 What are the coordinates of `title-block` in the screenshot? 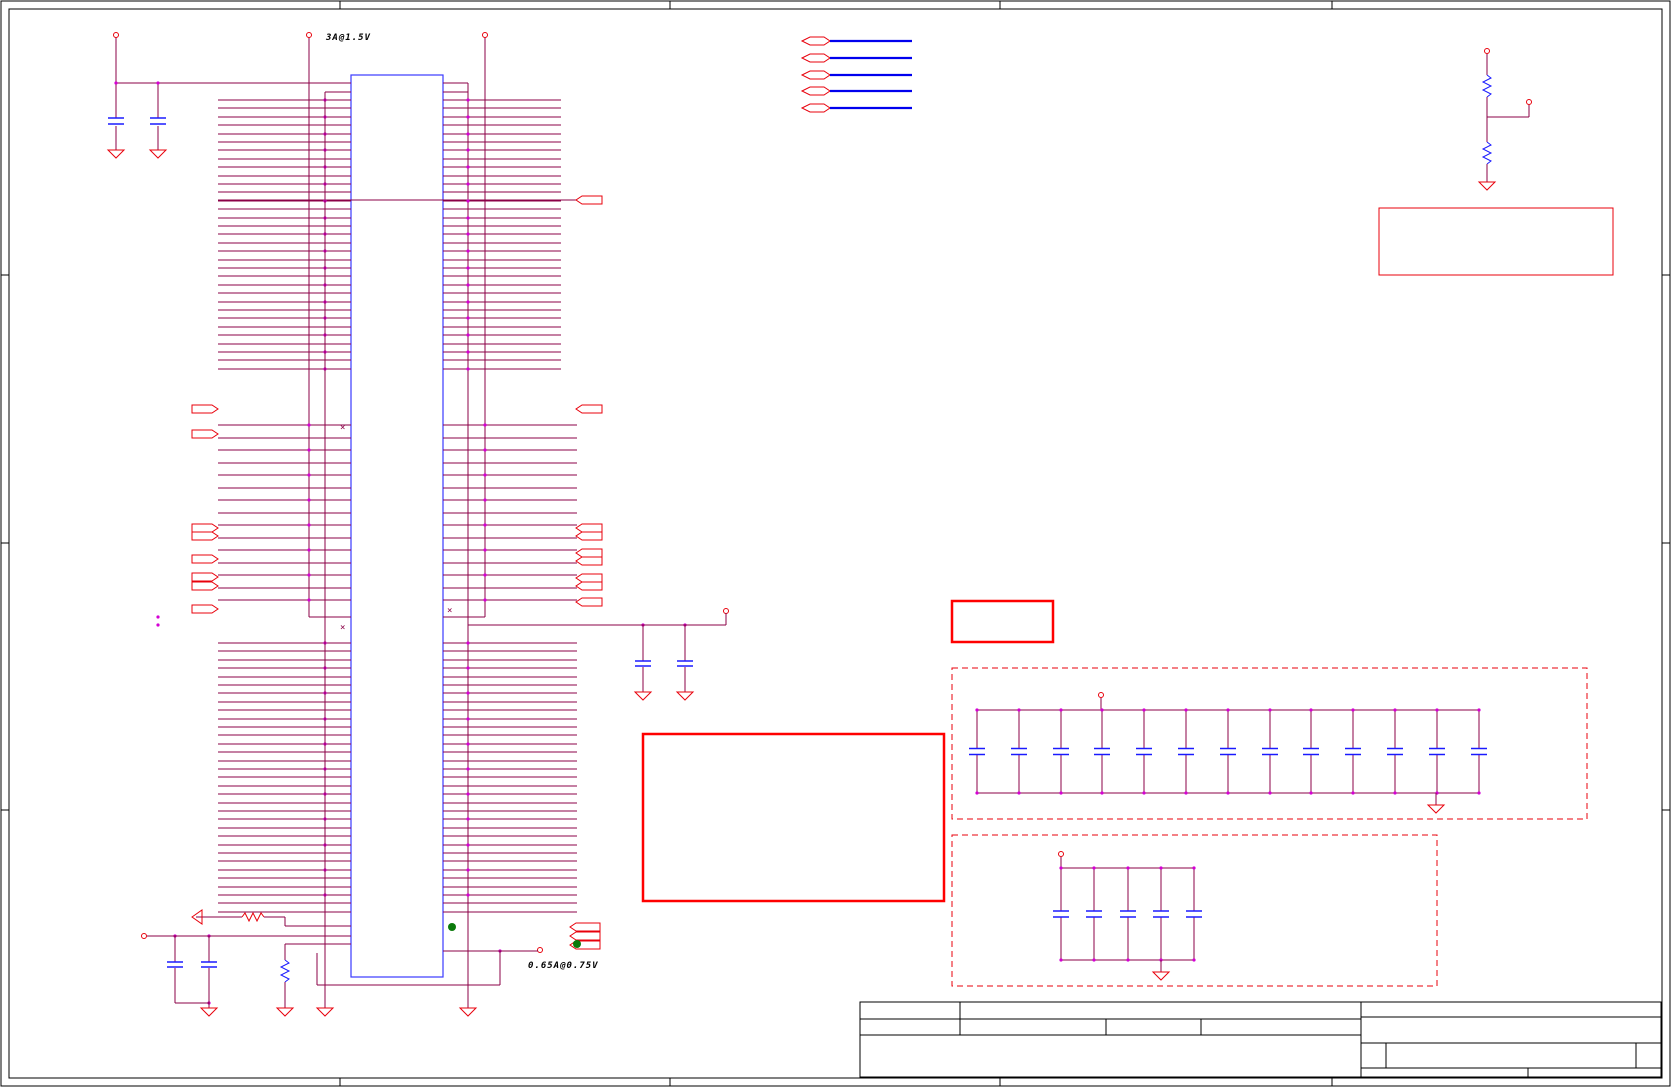 It's located at (1260, 1039).